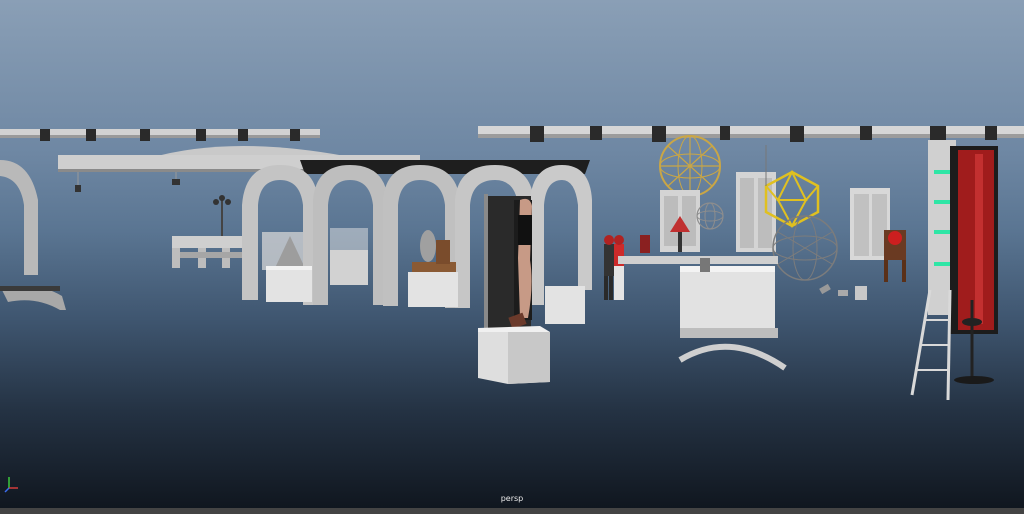 The image size is (1024, 514). I want to click on right-wall-shelves, so click(963, 237).